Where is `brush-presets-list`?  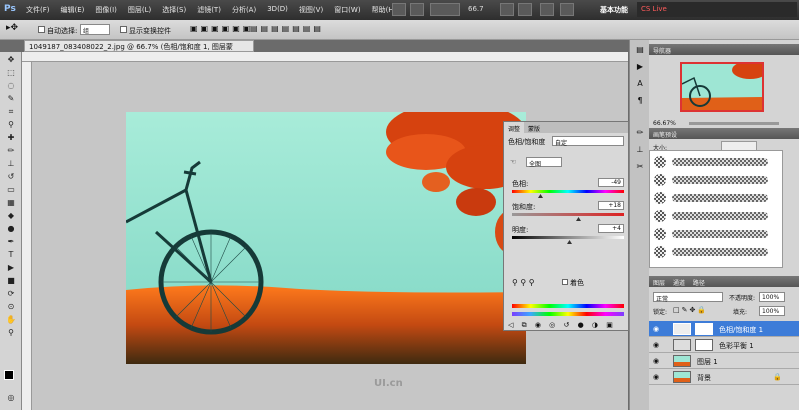
brush-presets-list is located at coordinates (716, 209).